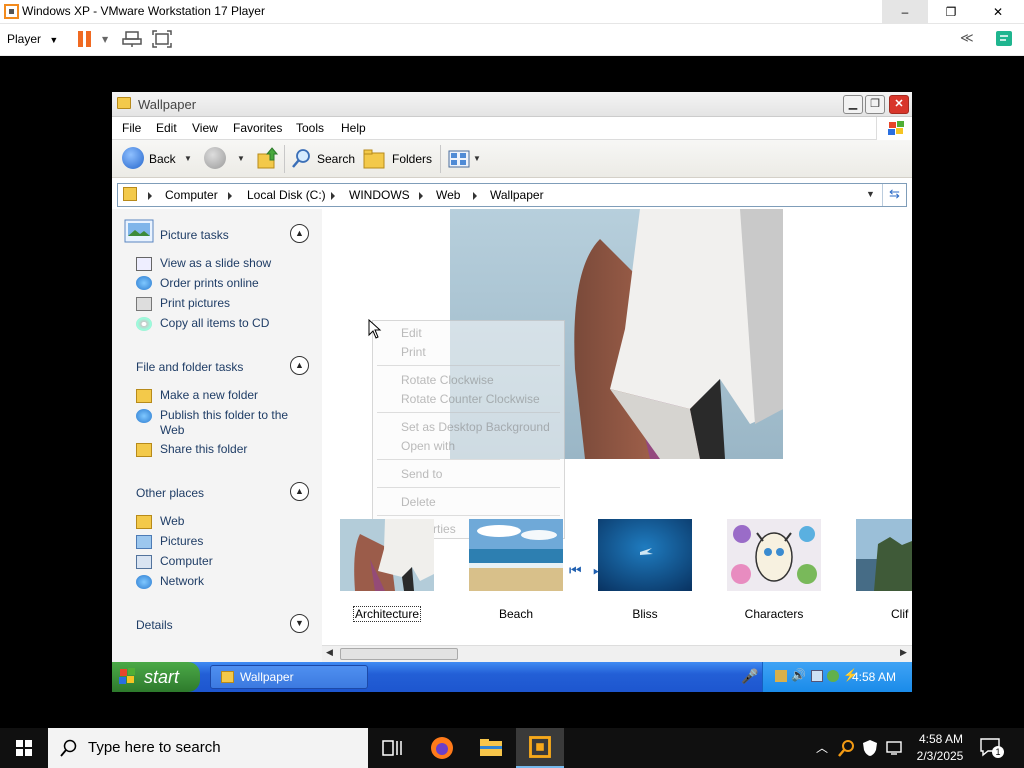 The width and height of the screenshot is (1024, 768). Describe the element at coordinates (215, 158) in the screenshot. I see `forward-arrow-icon` at that location.